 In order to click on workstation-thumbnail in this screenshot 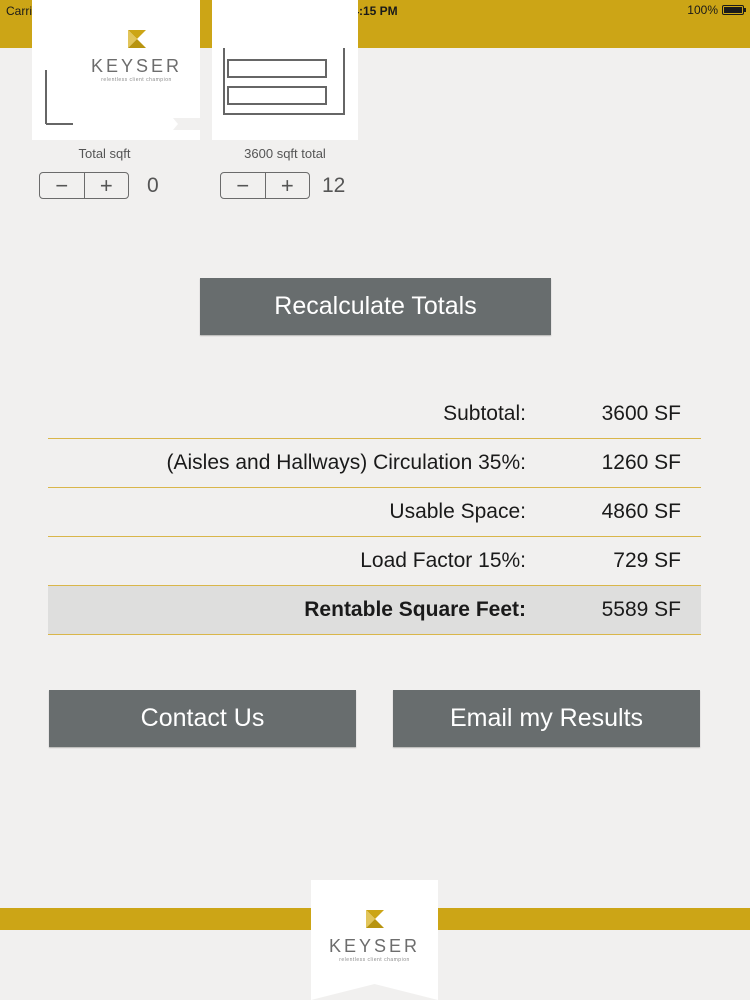, I will do `click(284, 81)`.